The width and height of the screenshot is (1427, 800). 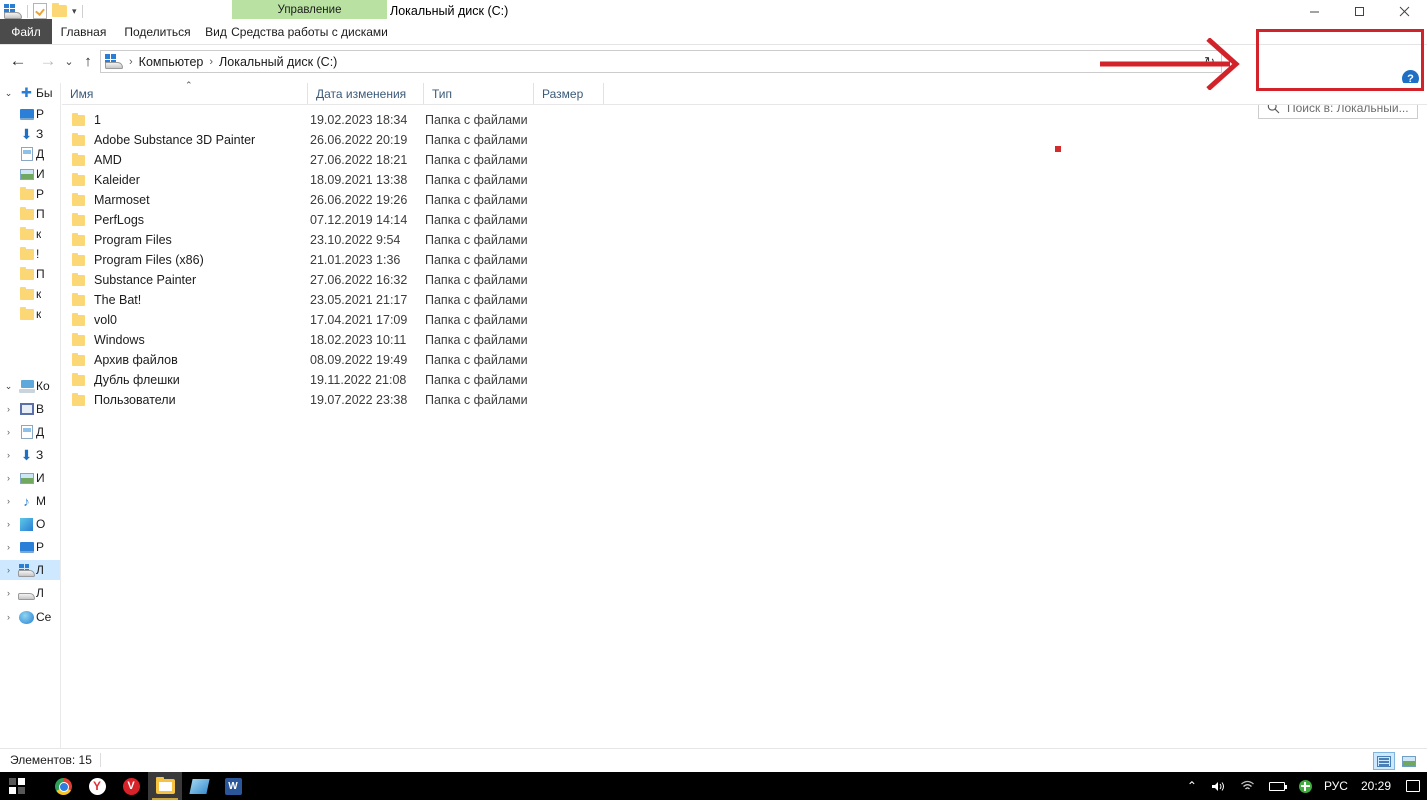 I want to click on details-view-button, so click(x=1384, y=761).